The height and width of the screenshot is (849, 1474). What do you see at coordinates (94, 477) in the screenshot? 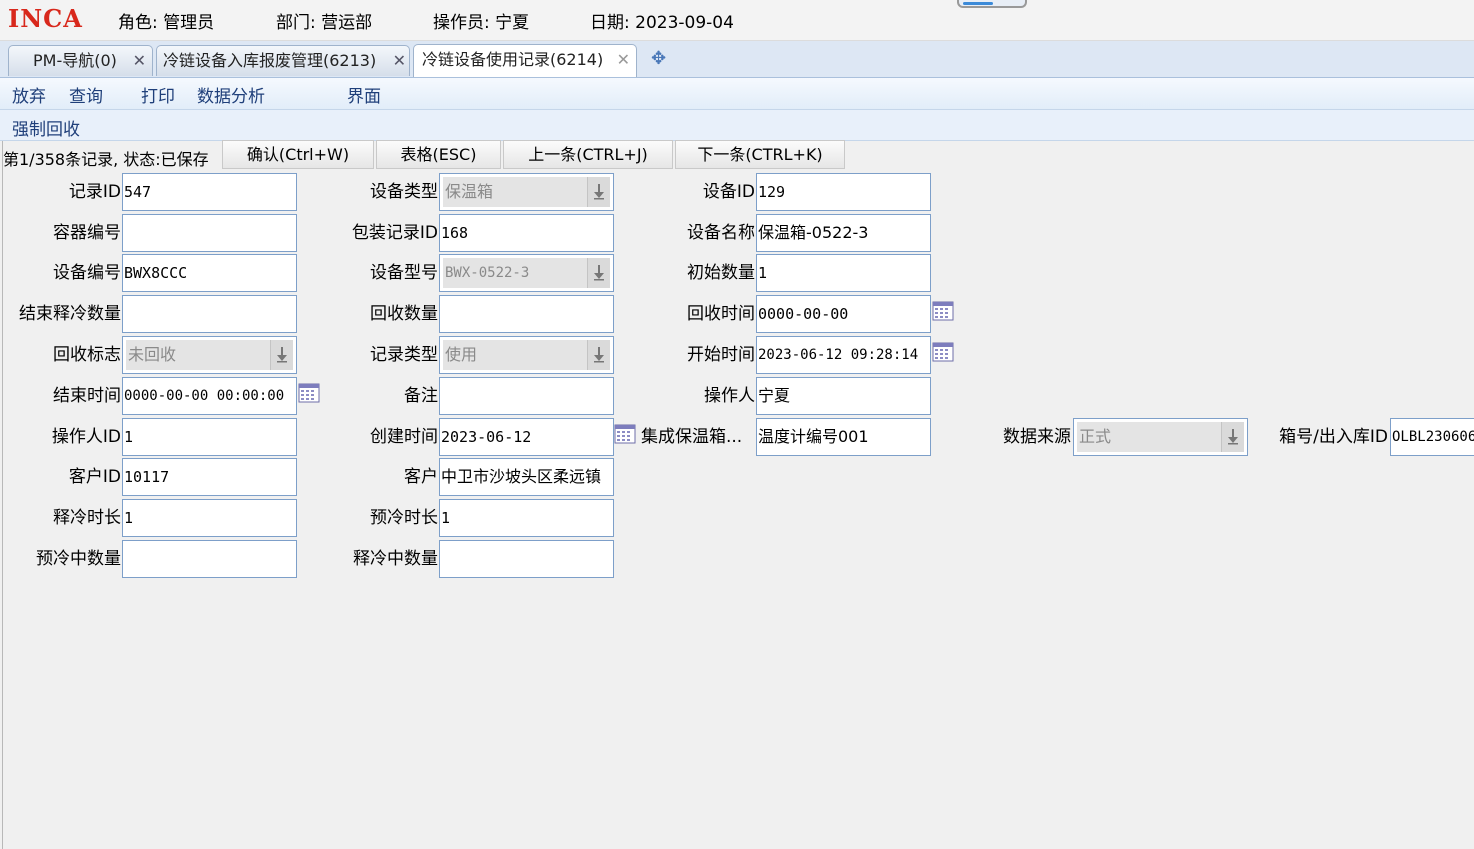
I see `customer-id-label: 客户ID` at bounding box center [94, 477].